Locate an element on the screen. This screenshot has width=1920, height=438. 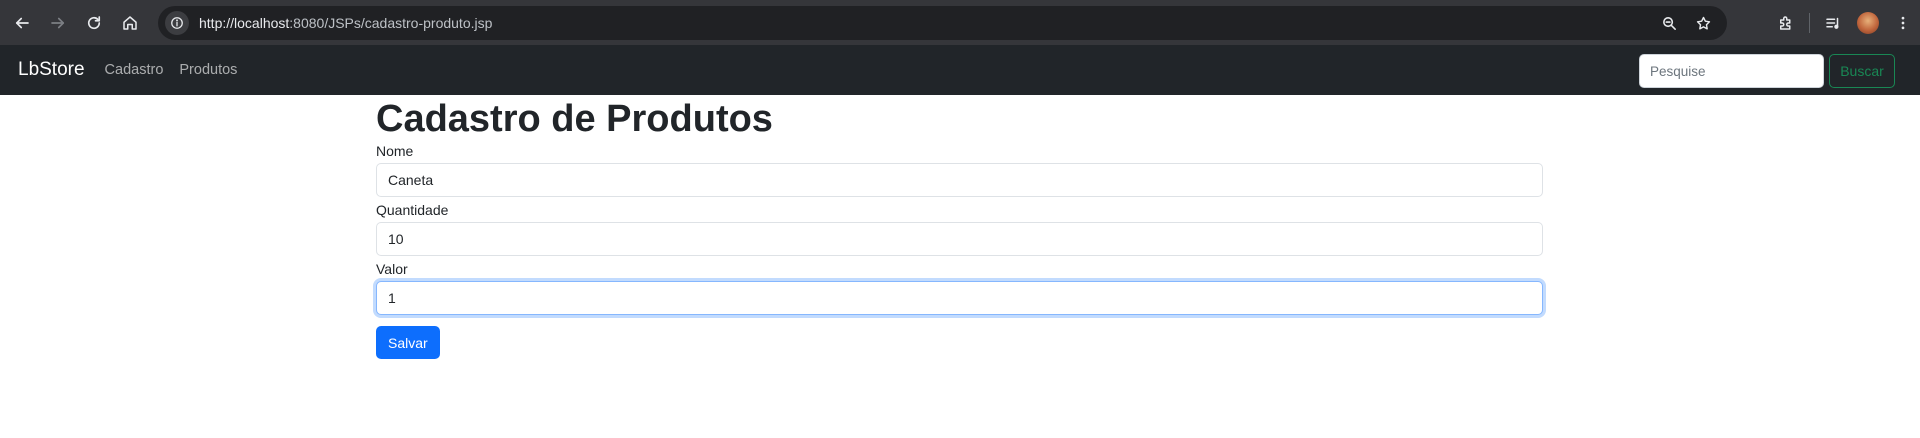
home-icon is located at coordinates (130, 22).